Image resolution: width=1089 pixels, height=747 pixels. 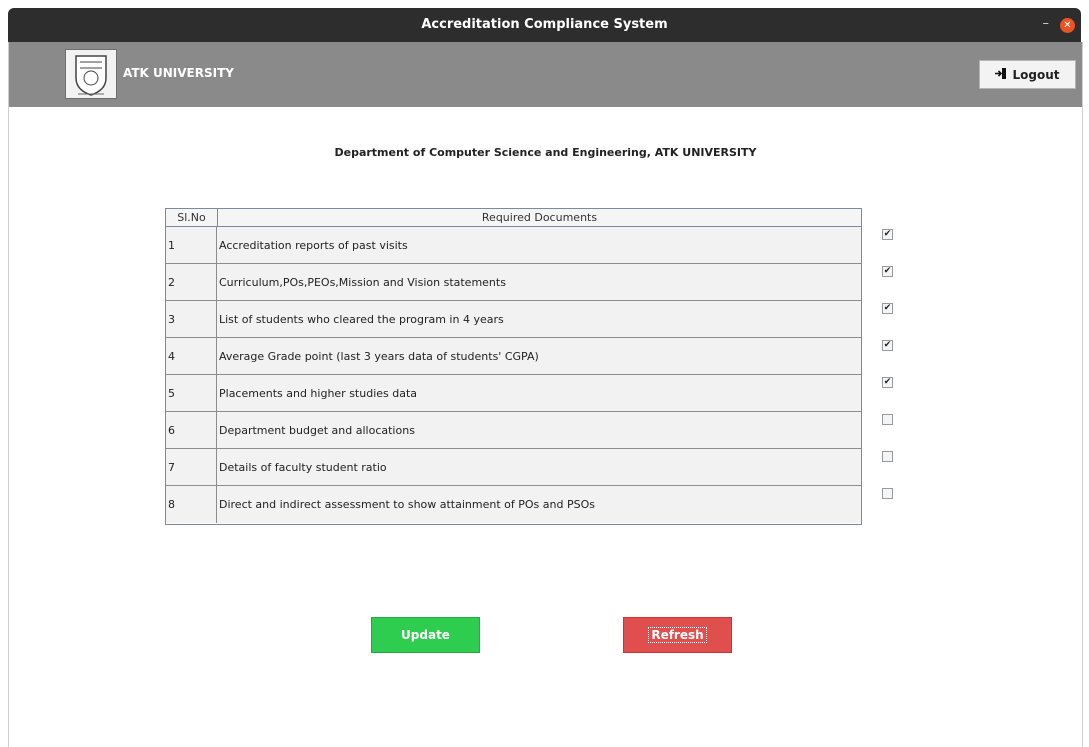 What do you see at coordinates (191, 393) in the screenshot?
I see `cell-slno: 5` at bounding box center [191, 393].